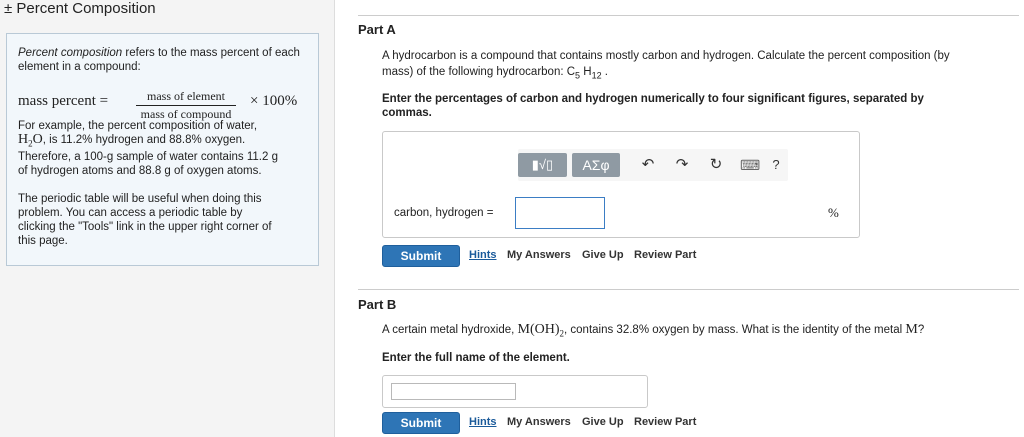  Describe the element at coordinates (453, 391) in the screenshot. I see `element-name-input` at that location.